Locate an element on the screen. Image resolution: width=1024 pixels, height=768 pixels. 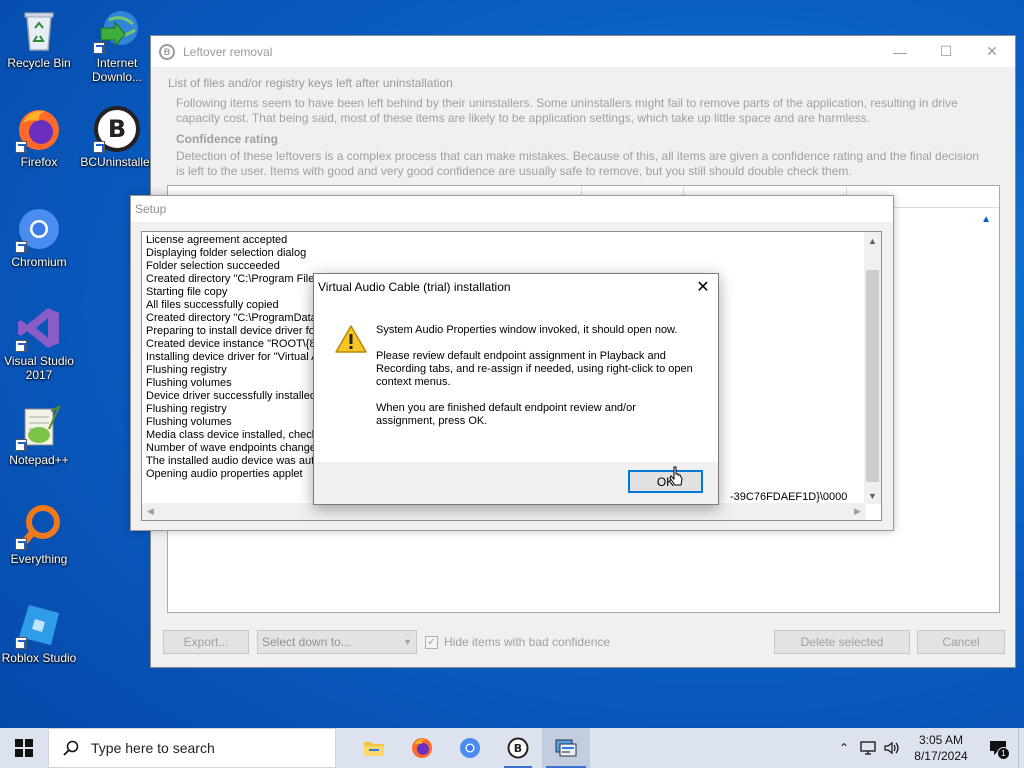
start-button is located at coordinates (24, 748).